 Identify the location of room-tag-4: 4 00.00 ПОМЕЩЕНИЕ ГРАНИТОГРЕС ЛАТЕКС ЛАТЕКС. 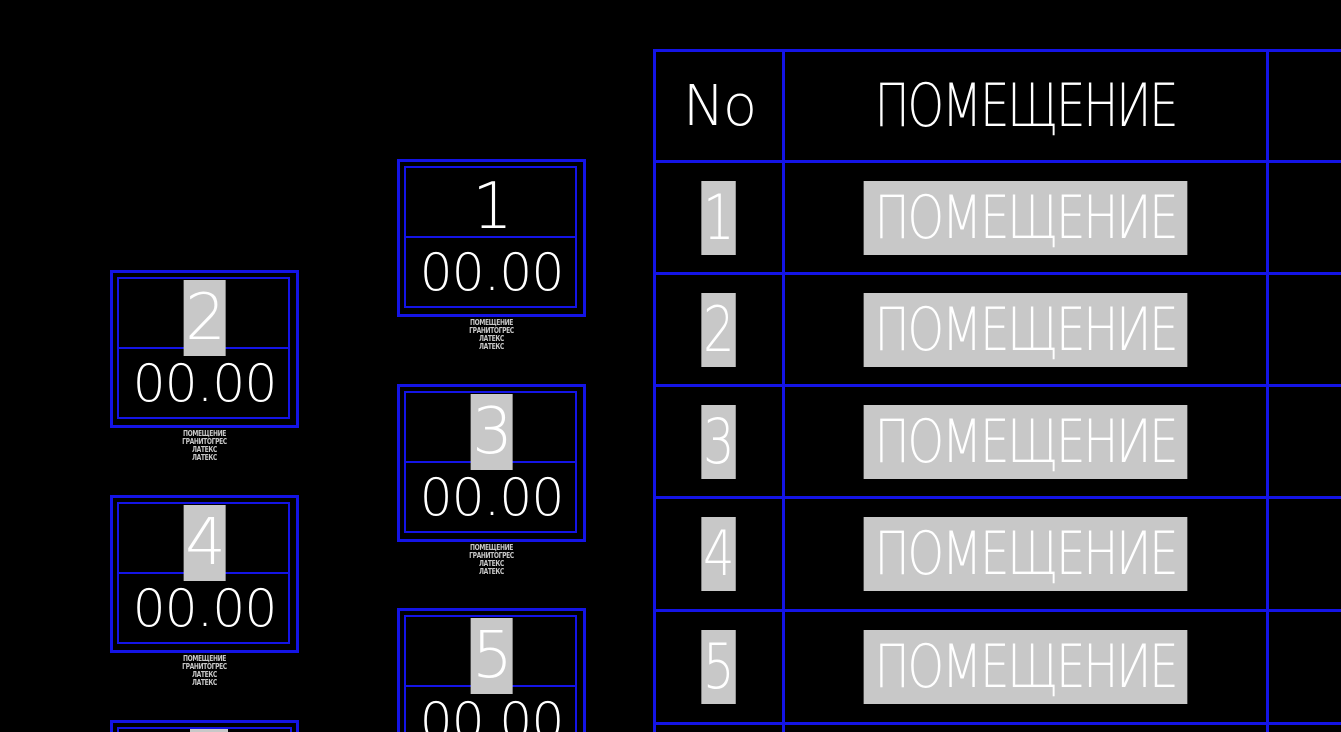
(204, 591).